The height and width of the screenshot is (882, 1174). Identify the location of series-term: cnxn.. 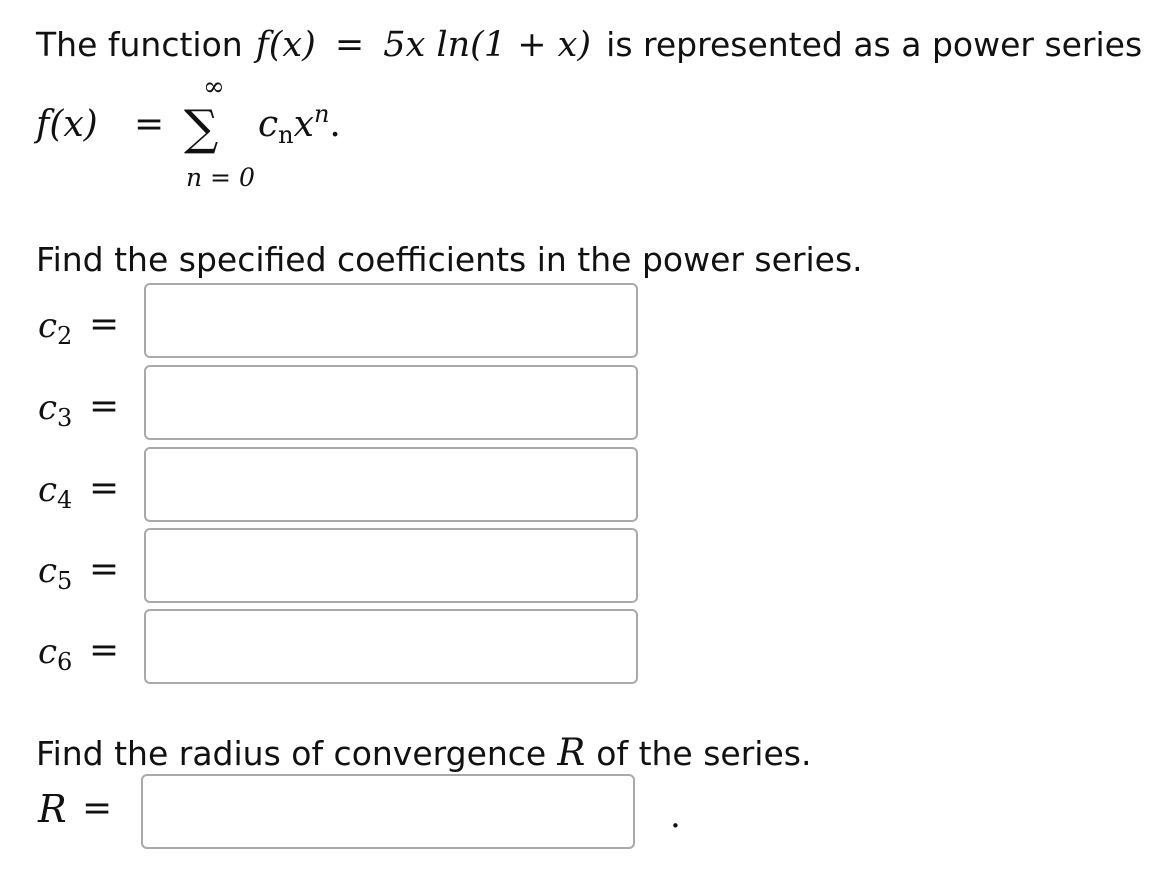
(299, 124).